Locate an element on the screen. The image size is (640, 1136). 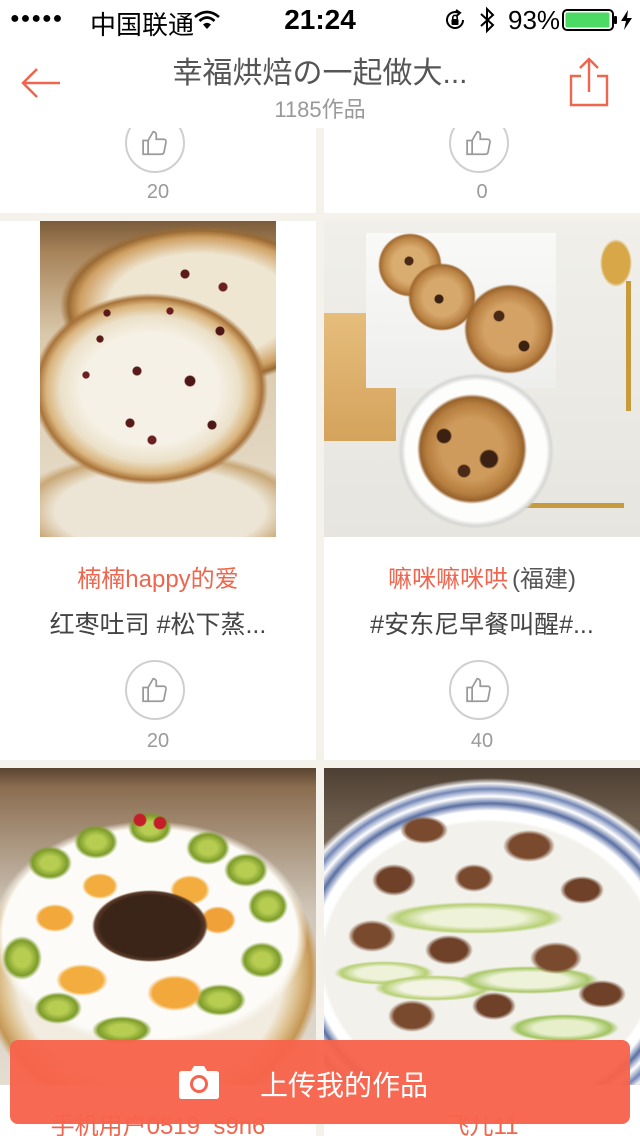
works-count: 1185作品 is located at coordinates (320, 109).